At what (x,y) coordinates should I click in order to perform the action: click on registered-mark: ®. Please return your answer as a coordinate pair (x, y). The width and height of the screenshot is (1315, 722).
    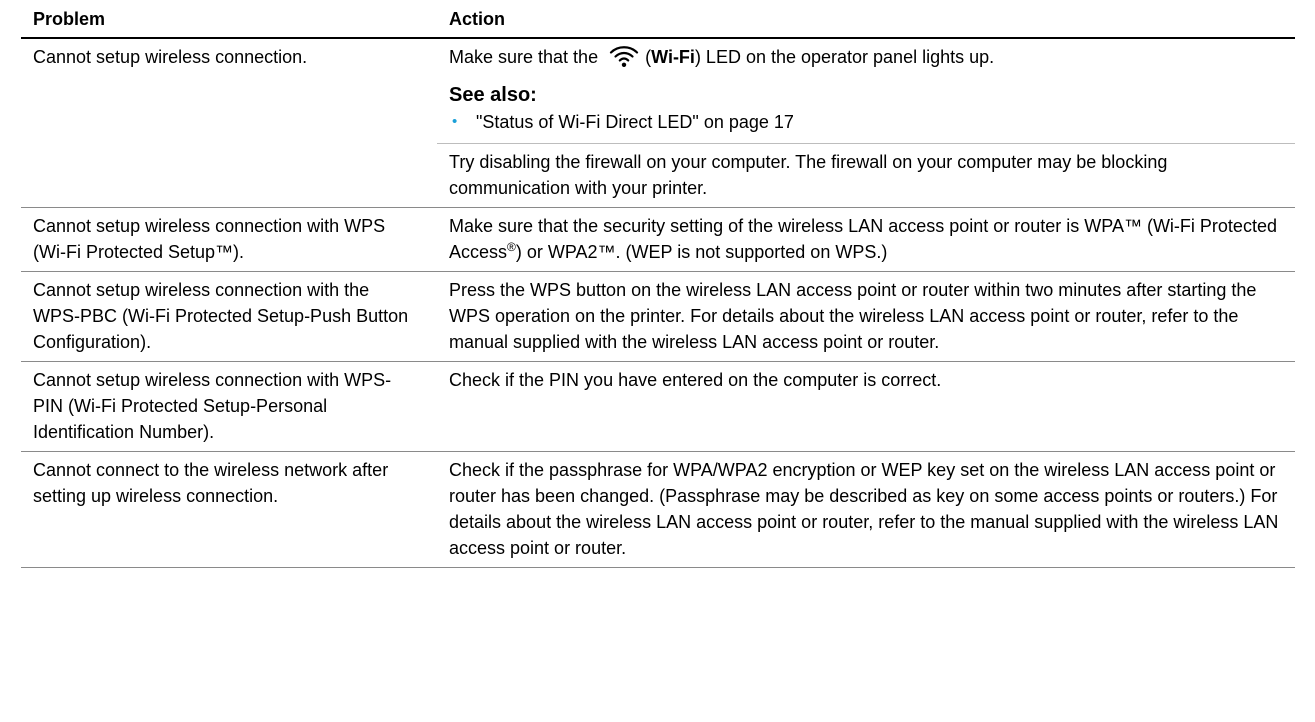
    Looking at the image, I should click on (511, 247).